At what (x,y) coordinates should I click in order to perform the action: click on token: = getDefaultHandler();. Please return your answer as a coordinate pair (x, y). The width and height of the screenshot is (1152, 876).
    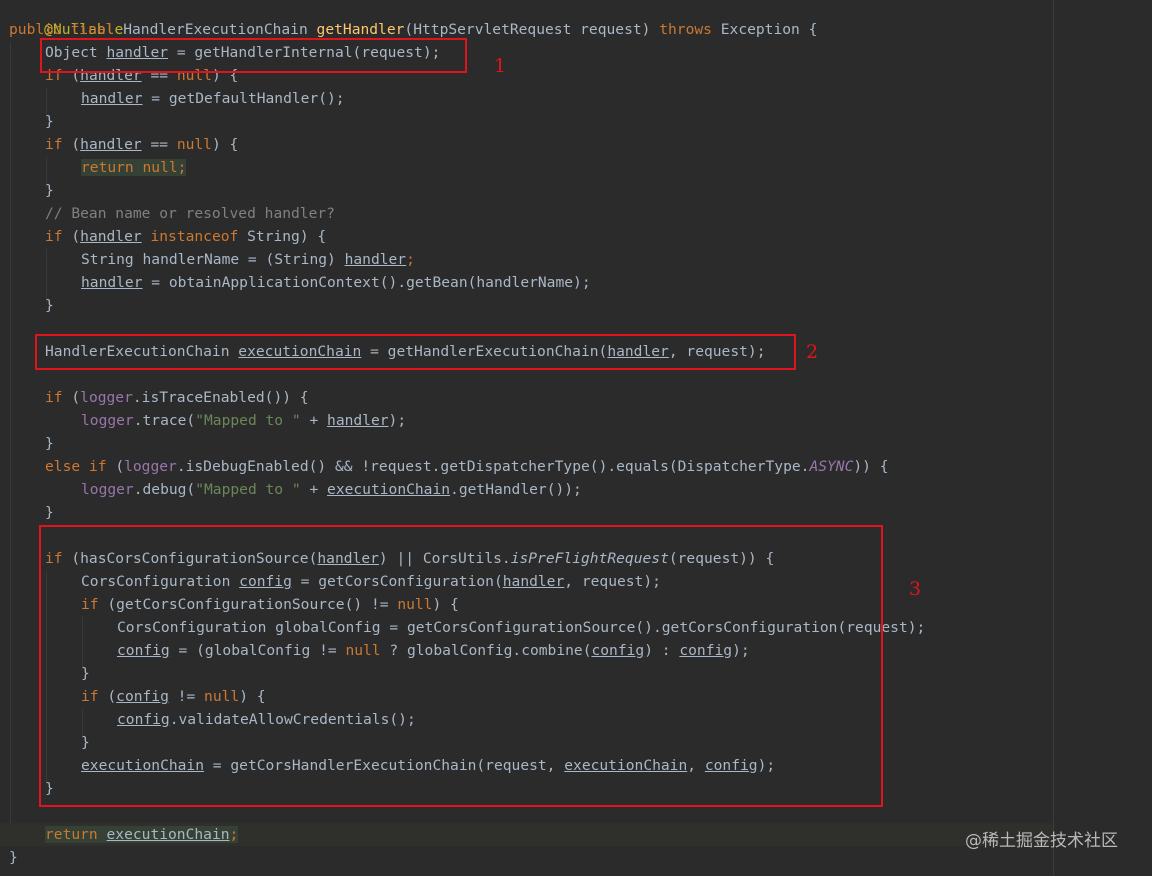
    Looking at the image, I should click on (243, 98).